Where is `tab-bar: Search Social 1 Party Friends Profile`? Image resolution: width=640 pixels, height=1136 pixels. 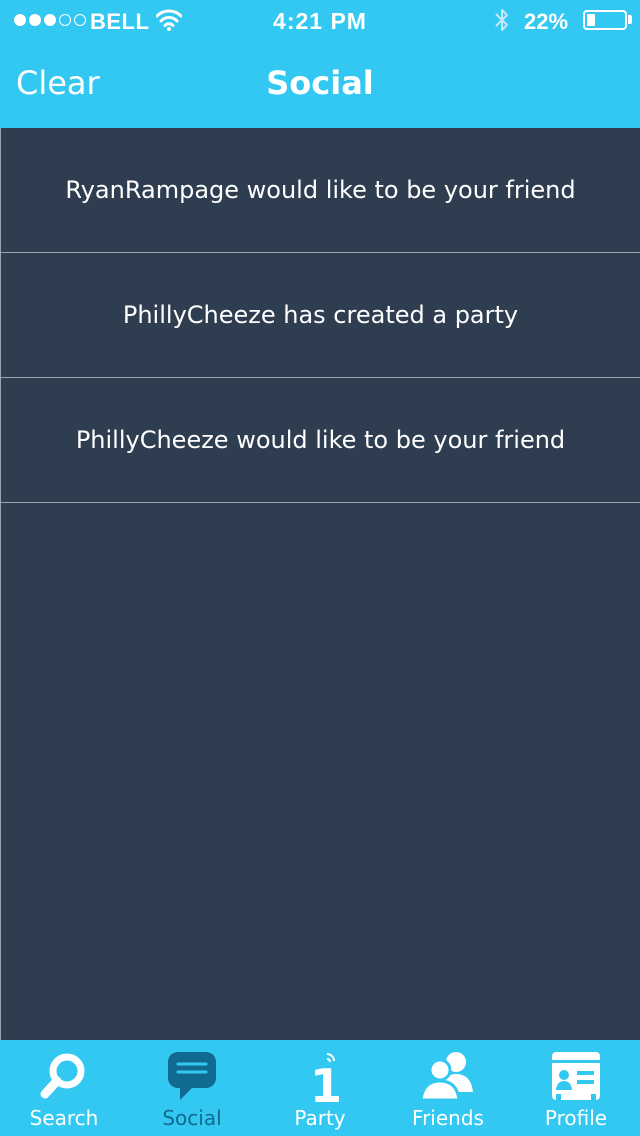 tab-bar: Search Social 1 Party Friends Profile is located at coordinates (320, 1088).